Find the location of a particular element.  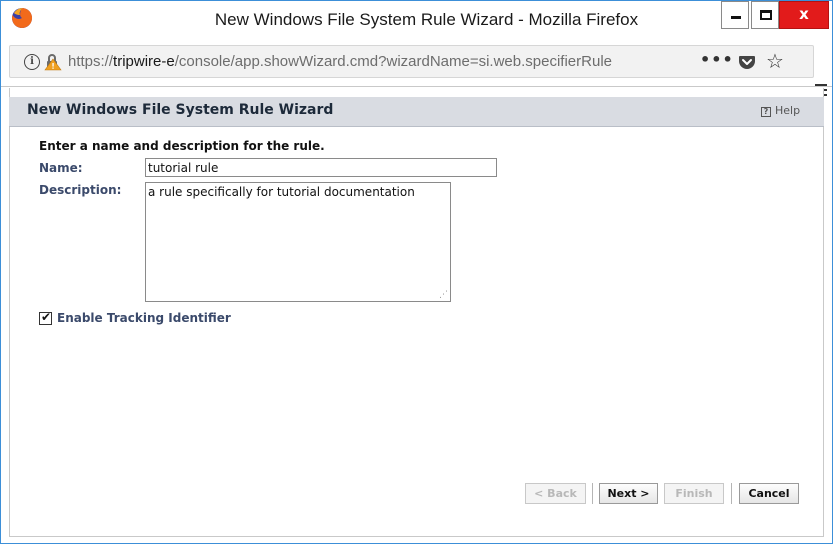

maximize-button is located at coordinates (765, 15).